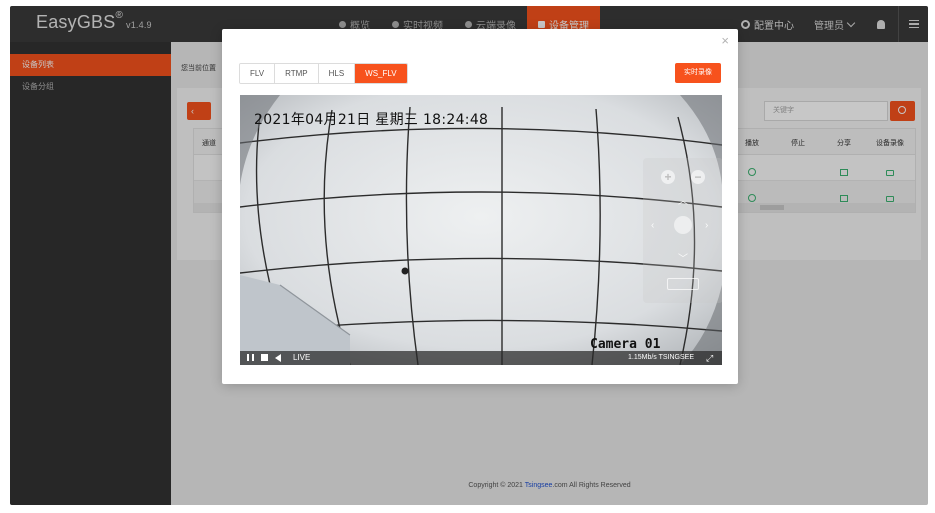 The height and width of the screenshot is (513, 935). I want to click on volume-icon, so click(278, 358).